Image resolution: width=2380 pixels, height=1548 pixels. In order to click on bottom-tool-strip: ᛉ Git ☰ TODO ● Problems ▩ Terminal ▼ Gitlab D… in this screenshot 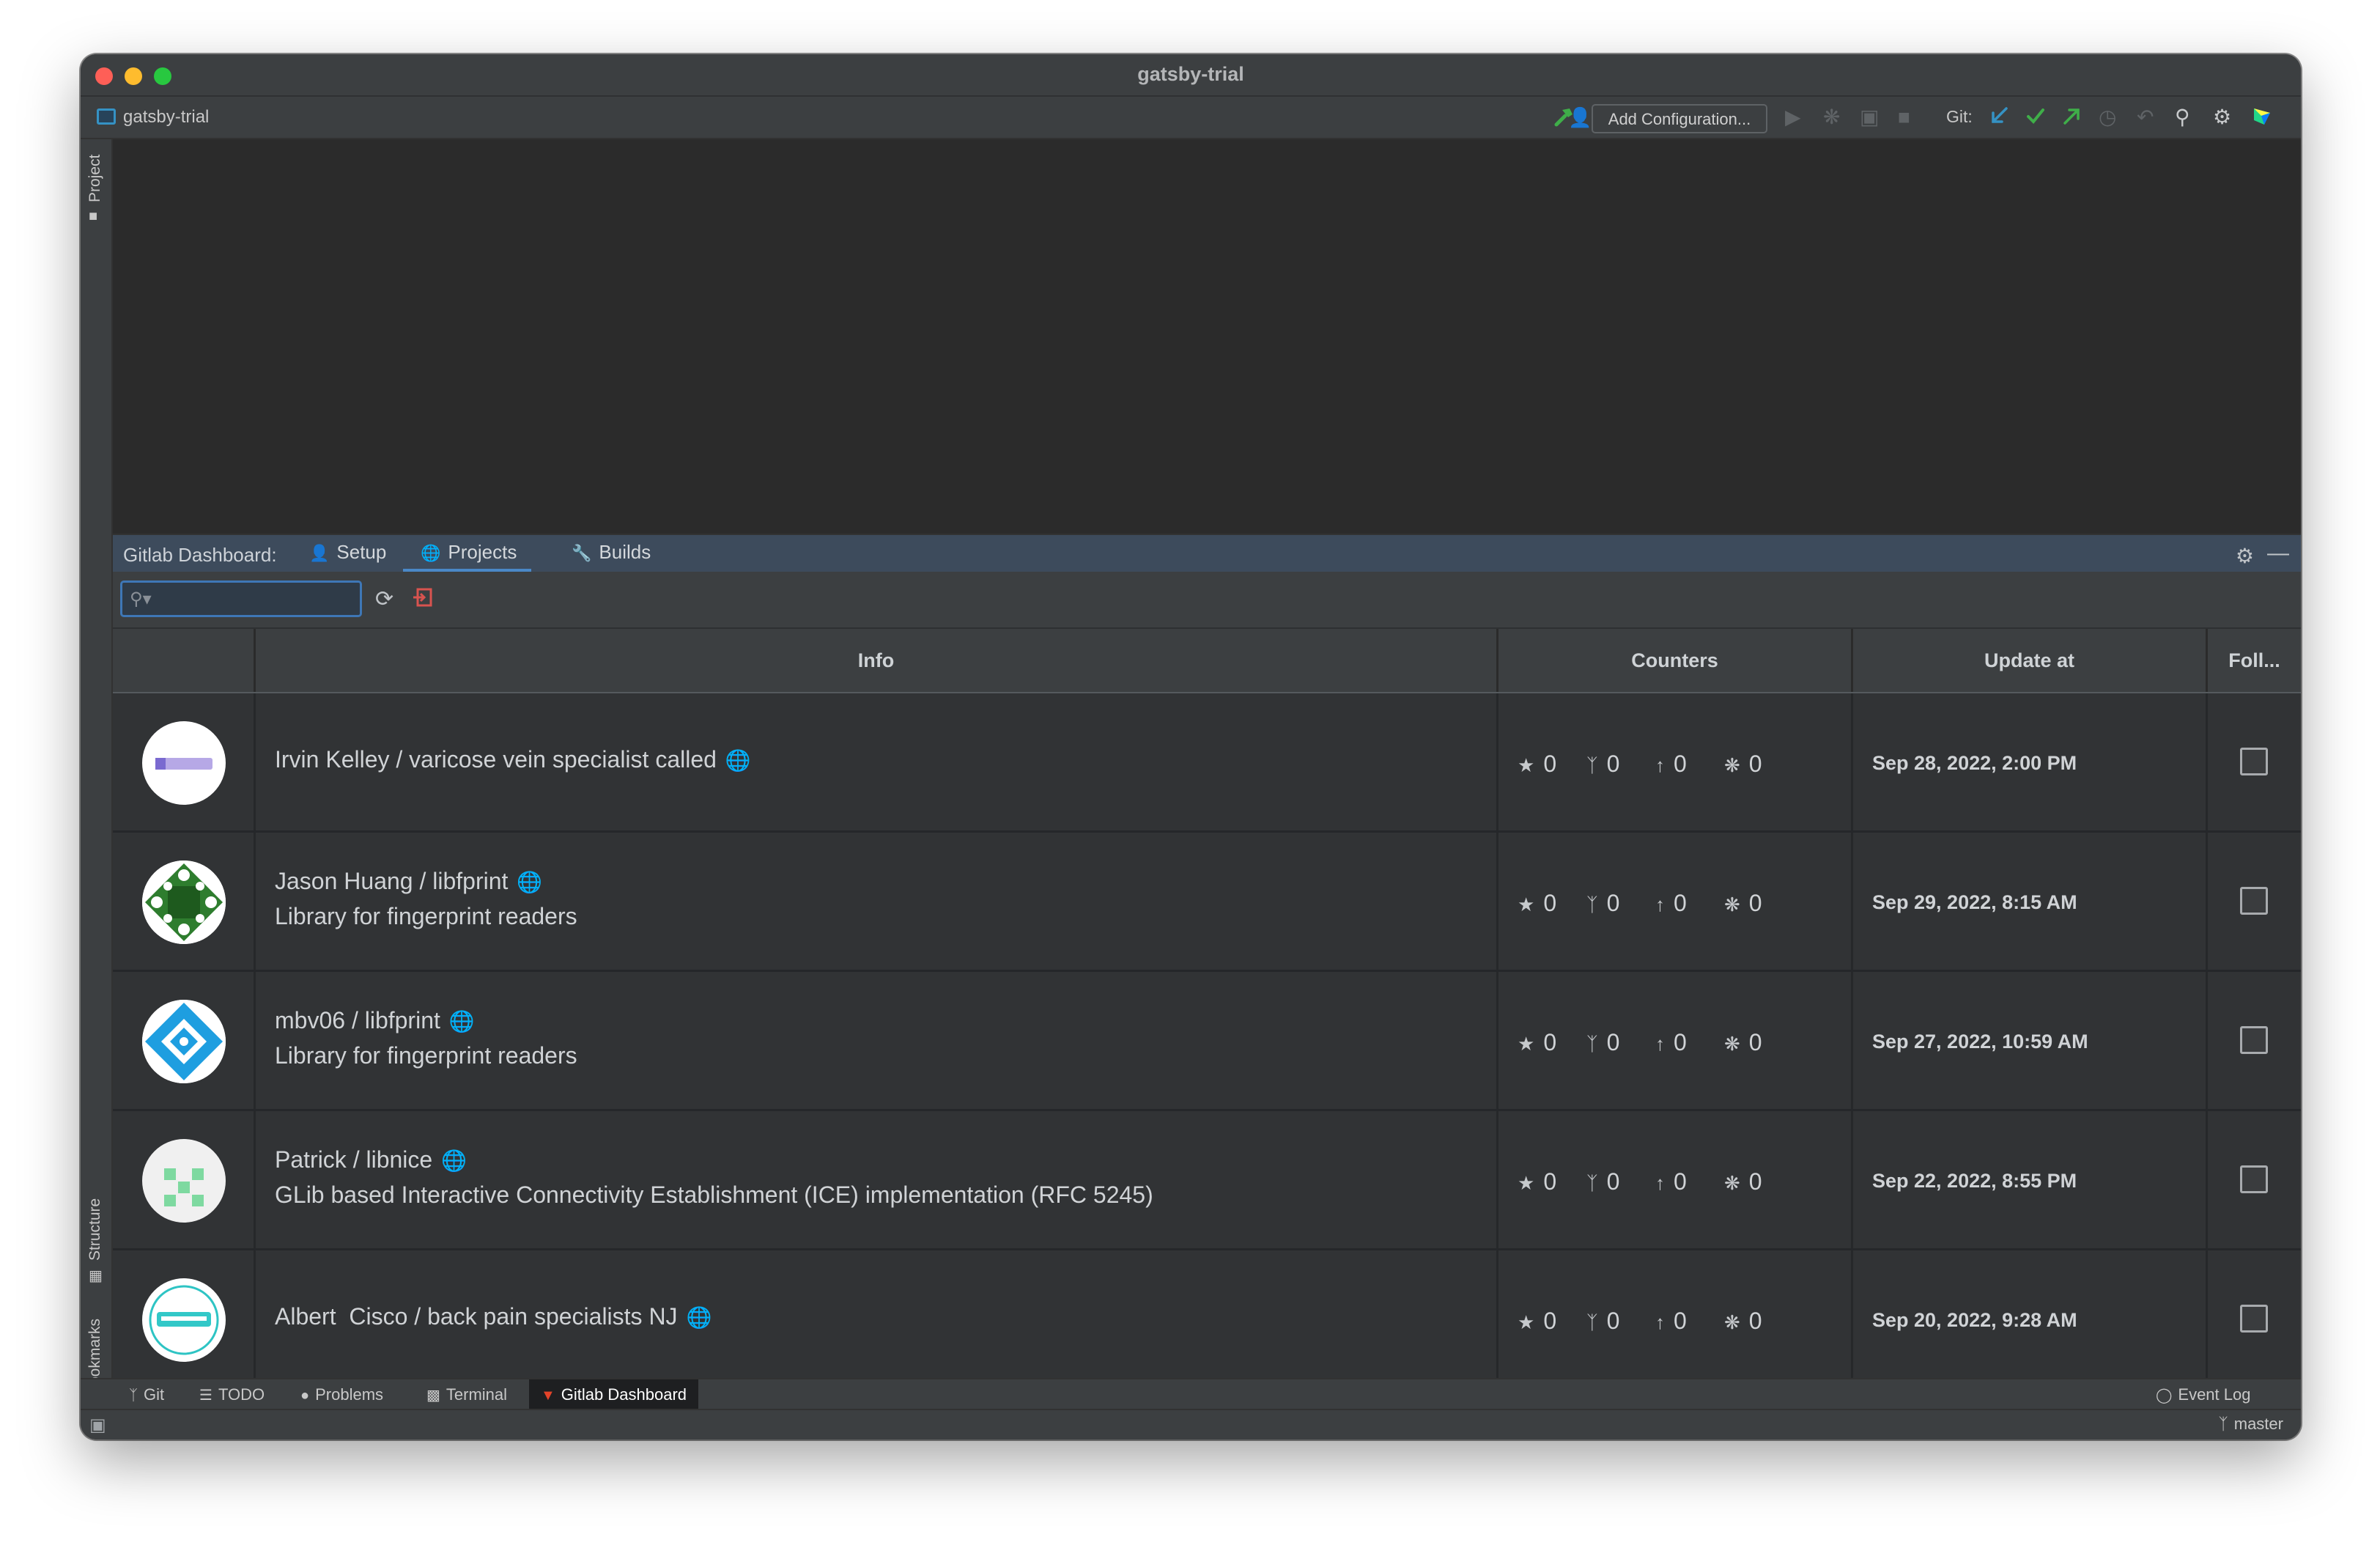, I will do `click(1191, 1394)`.